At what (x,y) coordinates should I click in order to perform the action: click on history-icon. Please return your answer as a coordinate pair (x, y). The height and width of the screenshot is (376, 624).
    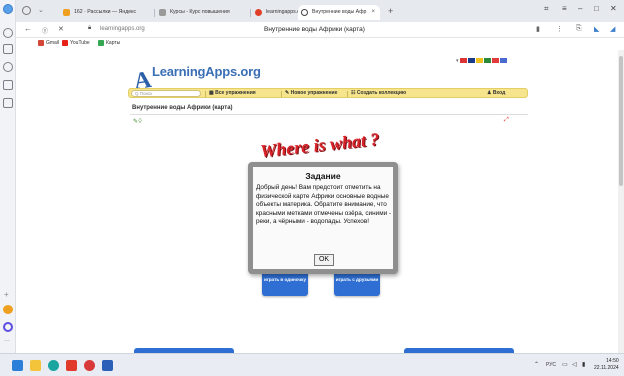
    Looking at the image, I should click on (8, 33).